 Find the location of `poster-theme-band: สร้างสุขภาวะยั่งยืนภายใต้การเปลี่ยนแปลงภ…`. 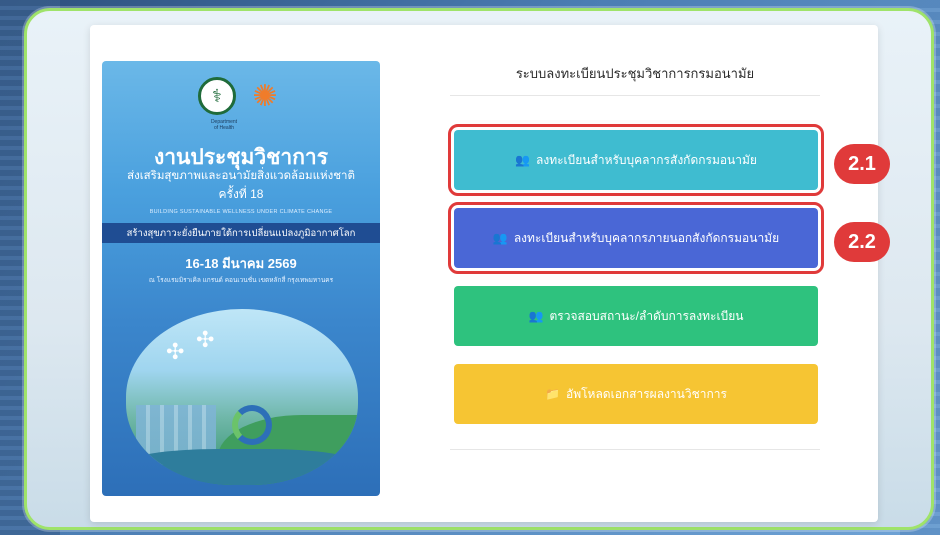

poster-theme-band: สร้างสุขภาวะยั่งยืนภายใต้การเปลี่ยนแปลงภ… is located at coordinates (241, 233).